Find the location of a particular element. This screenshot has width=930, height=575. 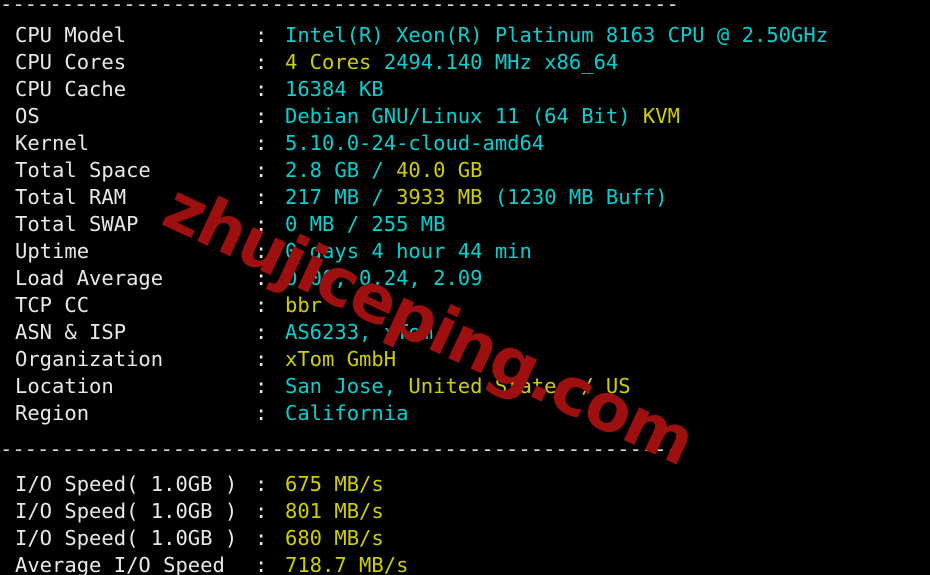

system-info-label: CPU Cores is located at coordinates (71, 62).